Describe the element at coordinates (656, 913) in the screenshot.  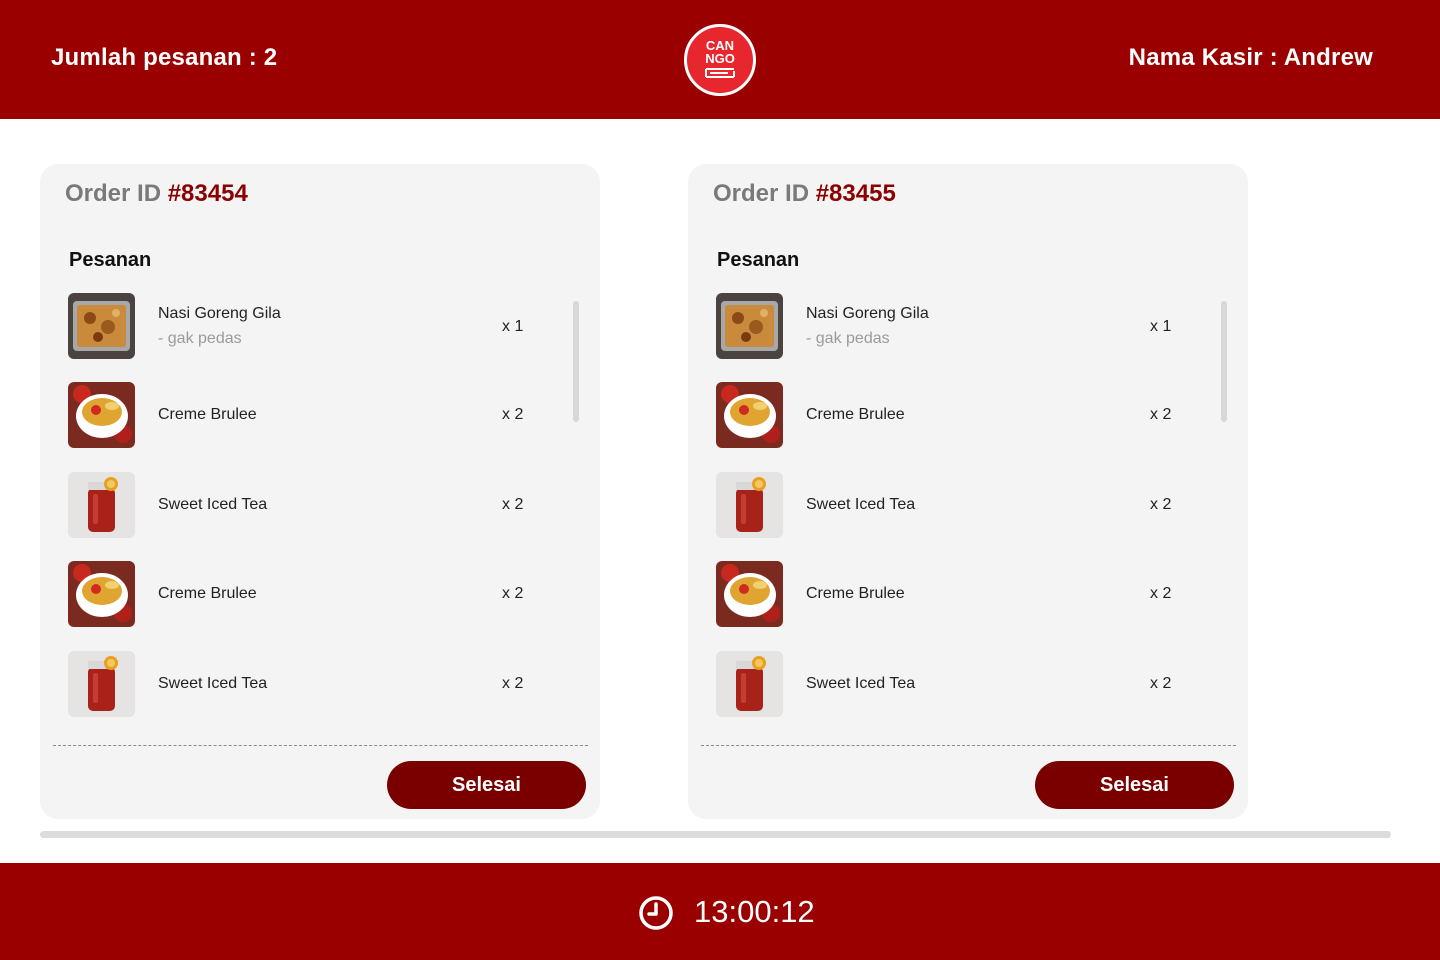
I see `clock-icon` at that location.